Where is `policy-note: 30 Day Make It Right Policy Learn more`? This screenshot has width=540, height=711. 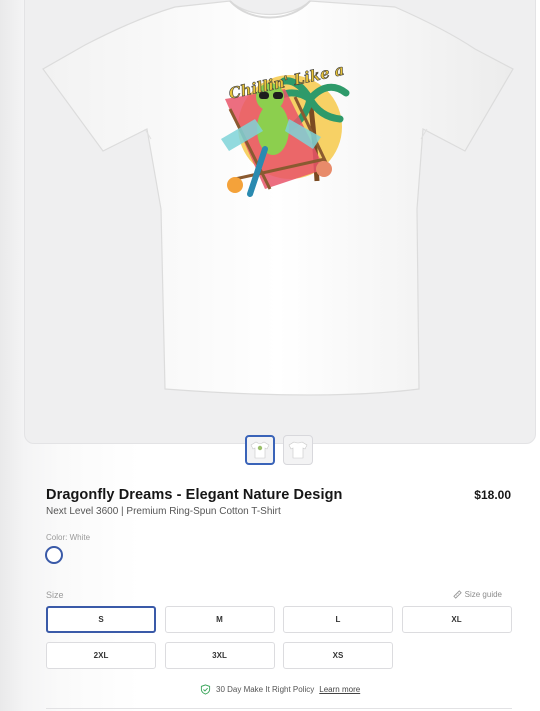 policy-note: 30 Day Make It Right Policy Learn more is located at coordinates (280, 689).